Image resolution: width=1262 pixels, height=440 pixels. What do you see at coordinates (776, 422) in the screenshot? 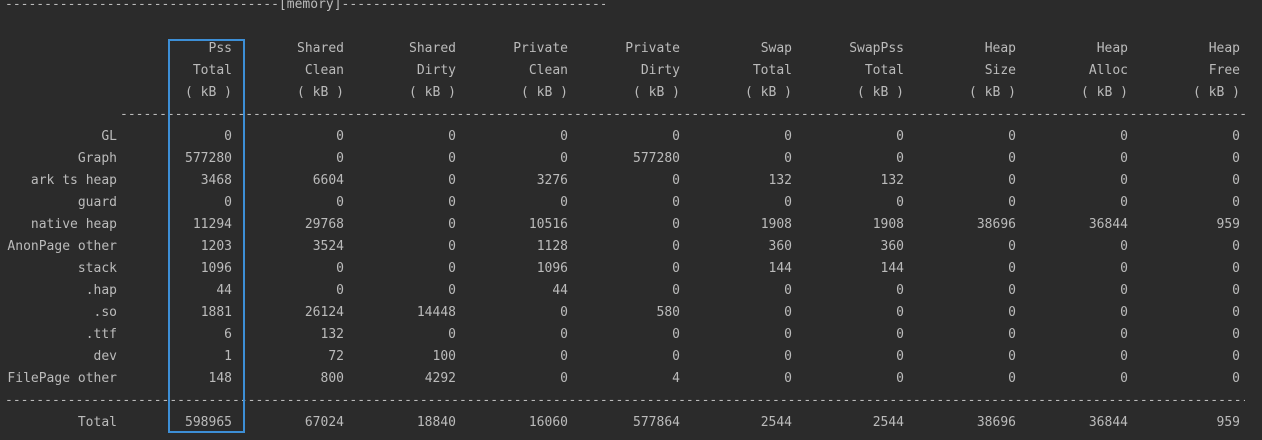
I see `total-cell: 2544` at bounding box center [776, 422].